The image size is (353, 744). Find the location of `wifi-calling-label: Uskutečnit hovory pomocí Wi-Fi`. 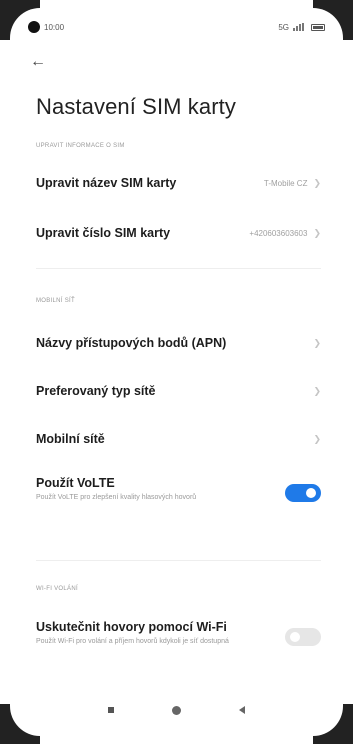

wifi-calling-label: Uskutečnit hovory pomocí Wi-Fi is located at coordinates (131, 627).